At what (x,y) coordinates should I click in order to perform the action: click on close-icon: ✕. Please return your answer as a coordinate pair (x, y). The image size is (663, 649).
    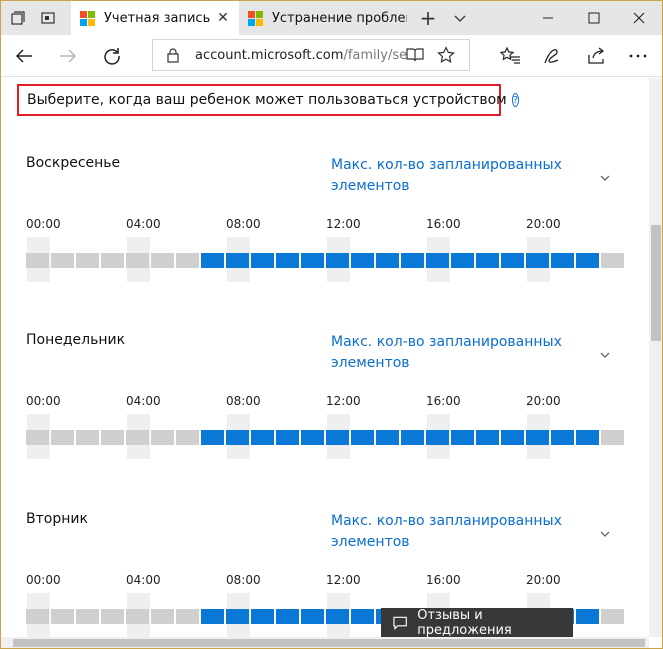
    Looking at the image, I should click on (223, 18).